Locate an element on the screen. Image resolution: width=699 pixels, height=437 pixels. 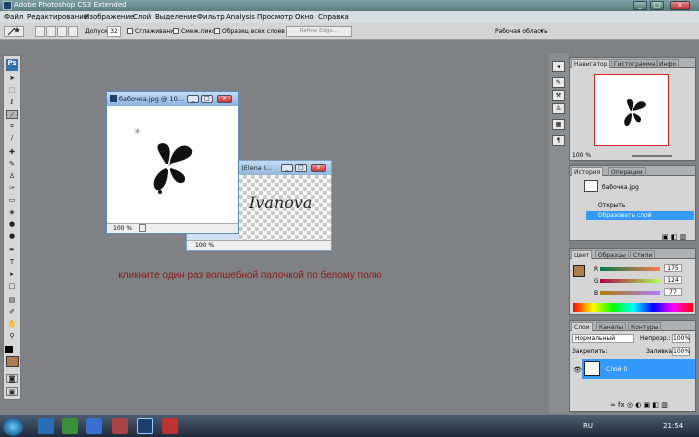
quick-mask-icon: ◙ is located at coordinates (12, 378).